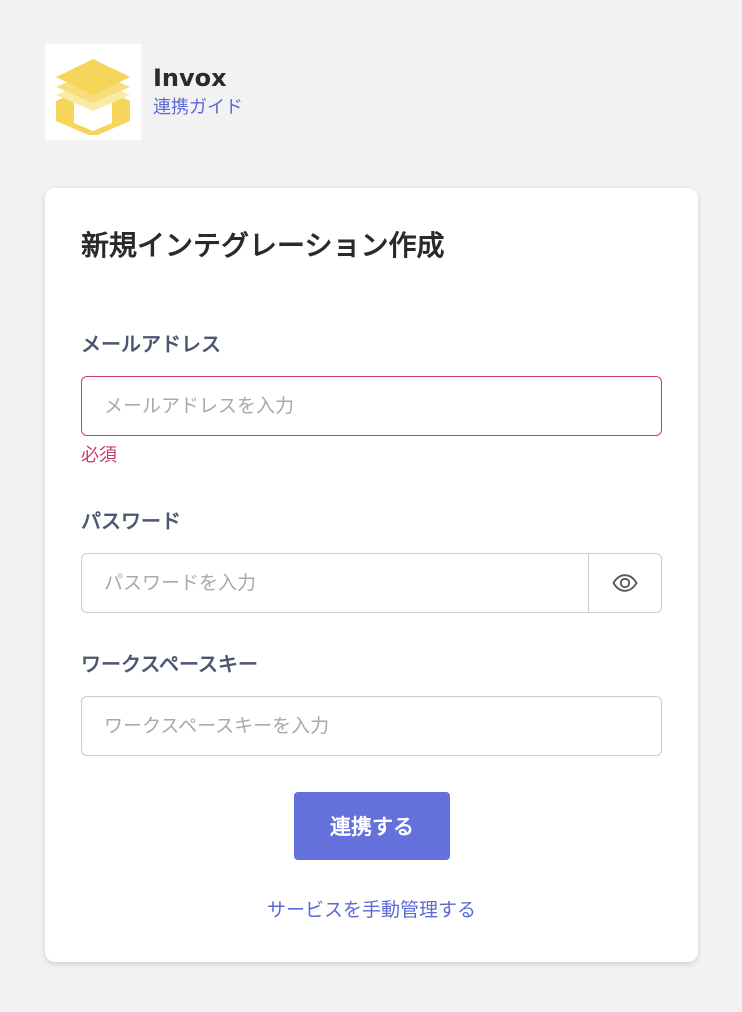  Describe the element at coordinates (151, 344) in the screenshot. I see `email-label: メールアドレス` at that location.